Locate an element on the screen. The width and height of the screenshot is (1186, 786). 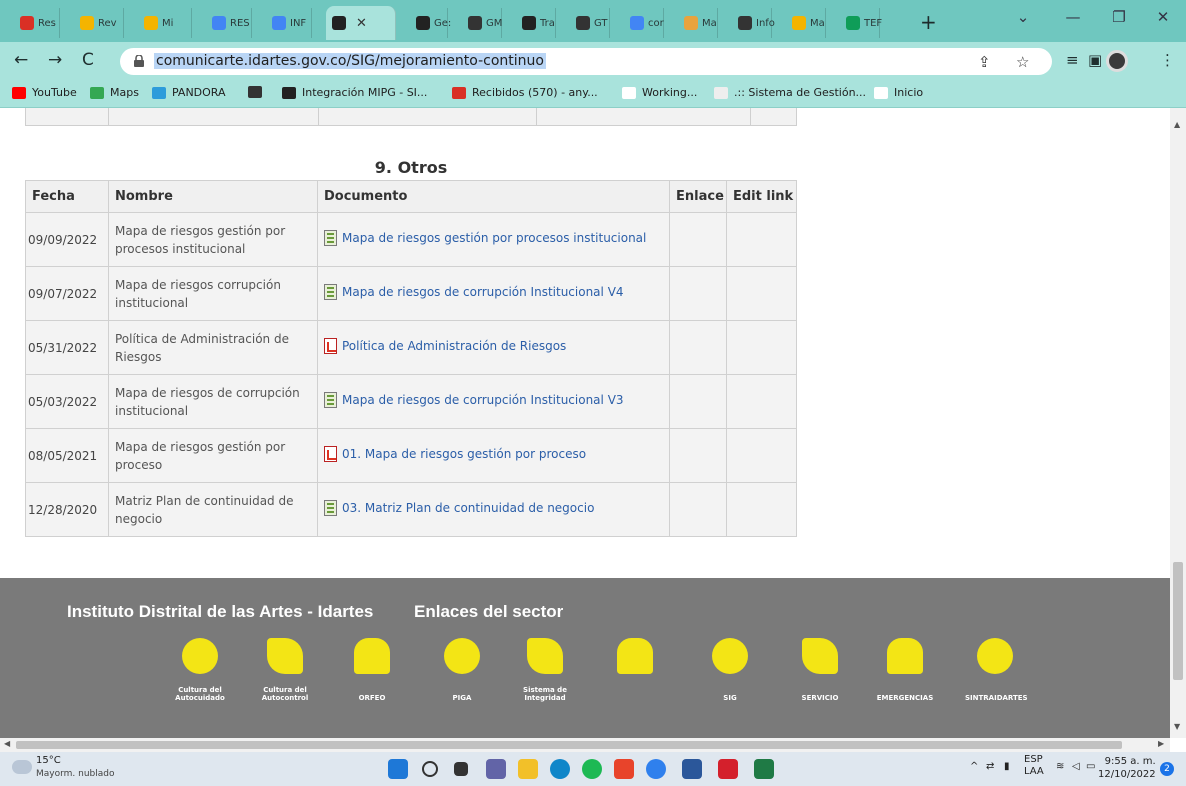
vertical-scroll-thumb is located at coordinates (1178, 621).